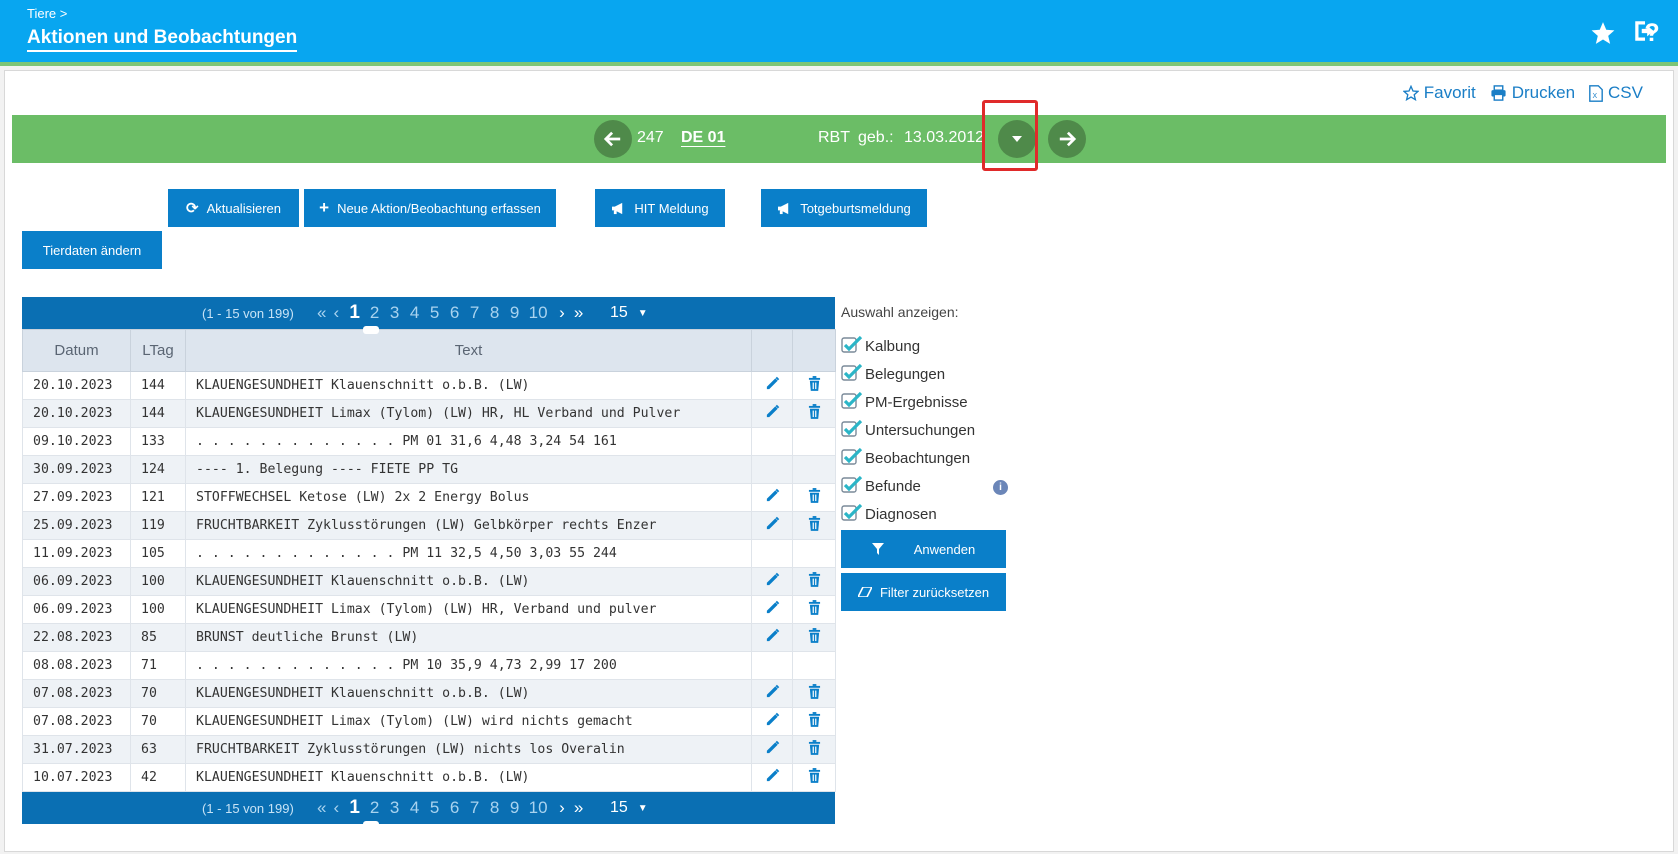  I want to click on filter-checkbox: Belegungen, so click(923, 374).